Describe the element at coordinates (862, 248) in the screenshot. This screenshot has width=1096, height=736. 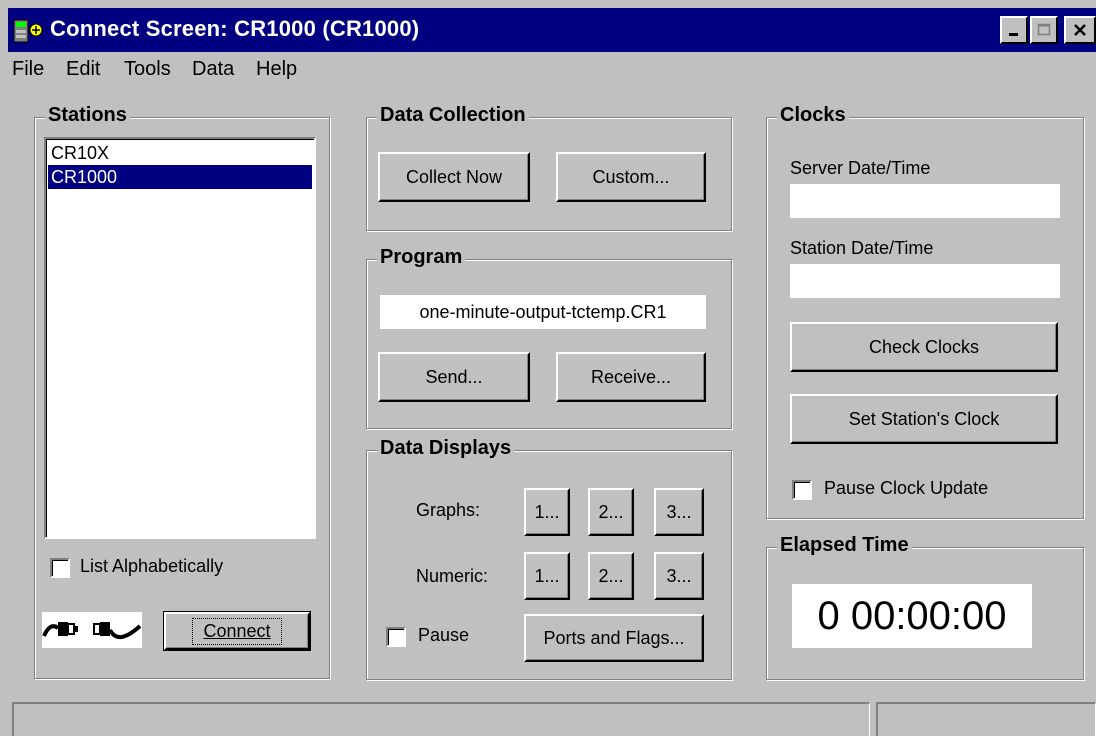
I see `station-datetime-label: Station Date/Time` at that location.